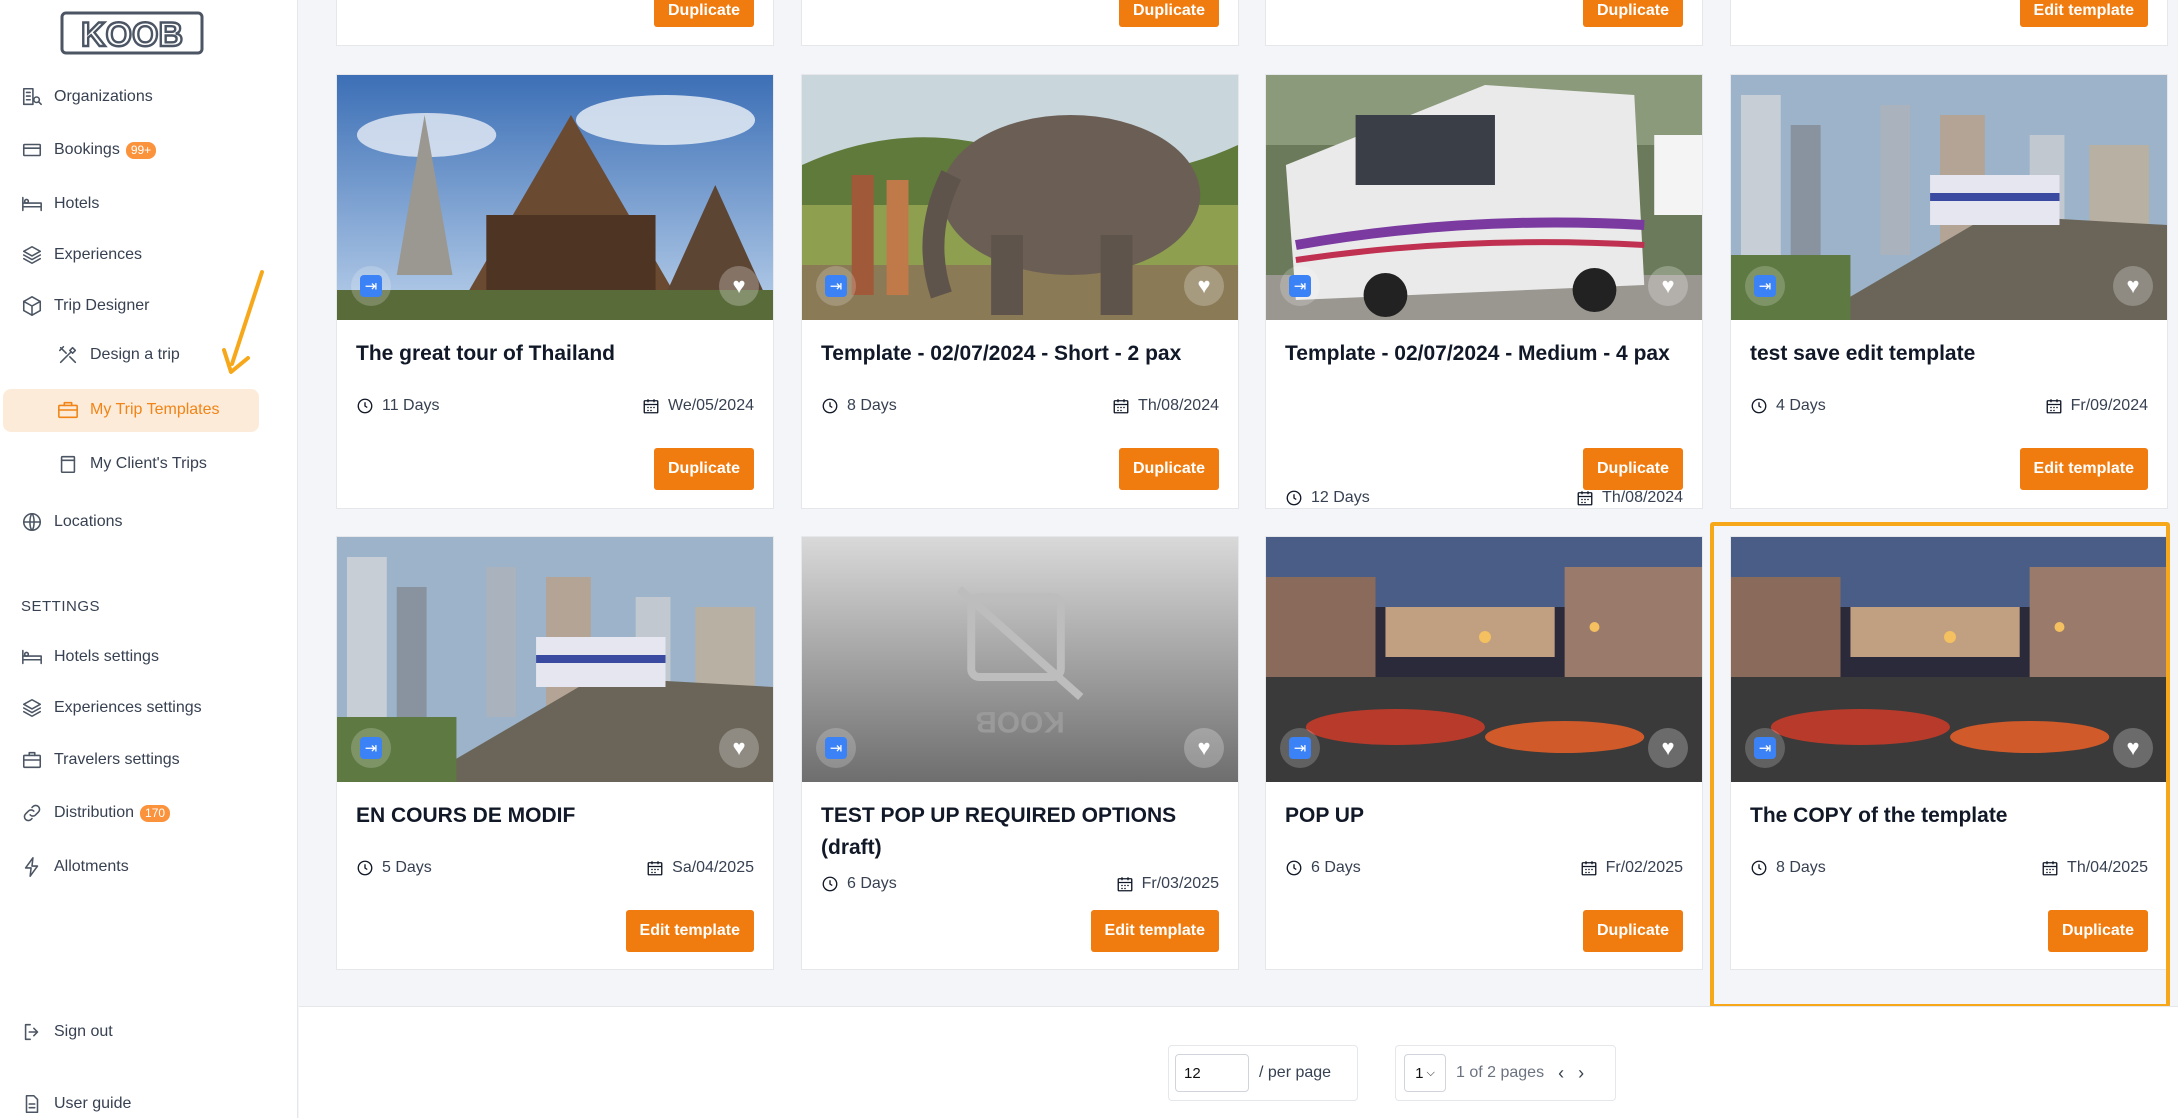  I want to click on sidebar-item-my-trip-templates: My Trip Templates, so click(138, 410).